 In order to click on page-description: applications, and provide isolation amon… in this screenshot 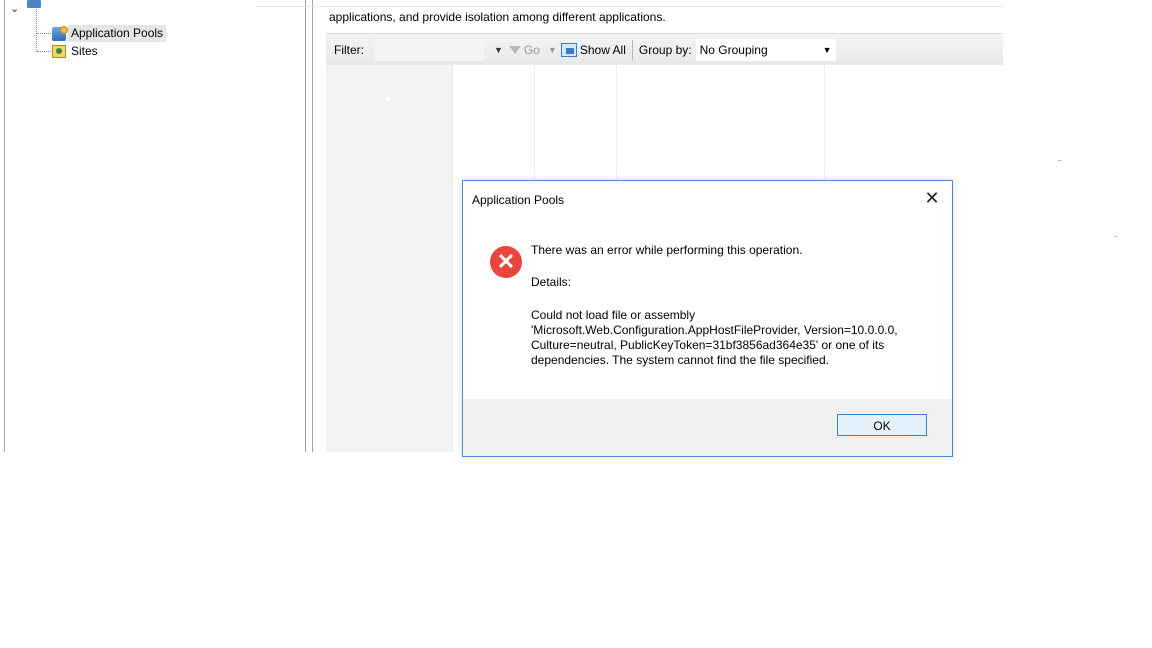, I will do `click(669, 12)`.